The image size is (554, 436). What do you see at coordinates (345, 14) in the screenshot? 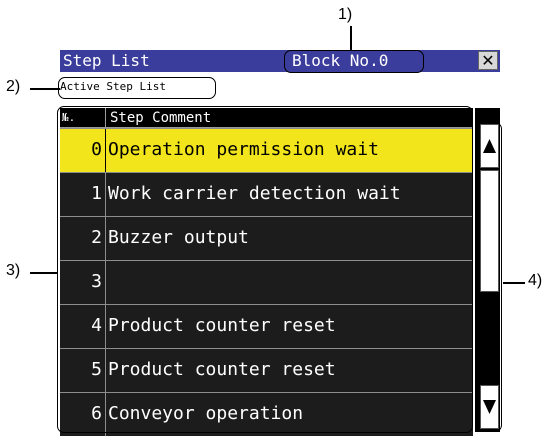
I see `callout-1: 1)` at bounding box center [345, 14].